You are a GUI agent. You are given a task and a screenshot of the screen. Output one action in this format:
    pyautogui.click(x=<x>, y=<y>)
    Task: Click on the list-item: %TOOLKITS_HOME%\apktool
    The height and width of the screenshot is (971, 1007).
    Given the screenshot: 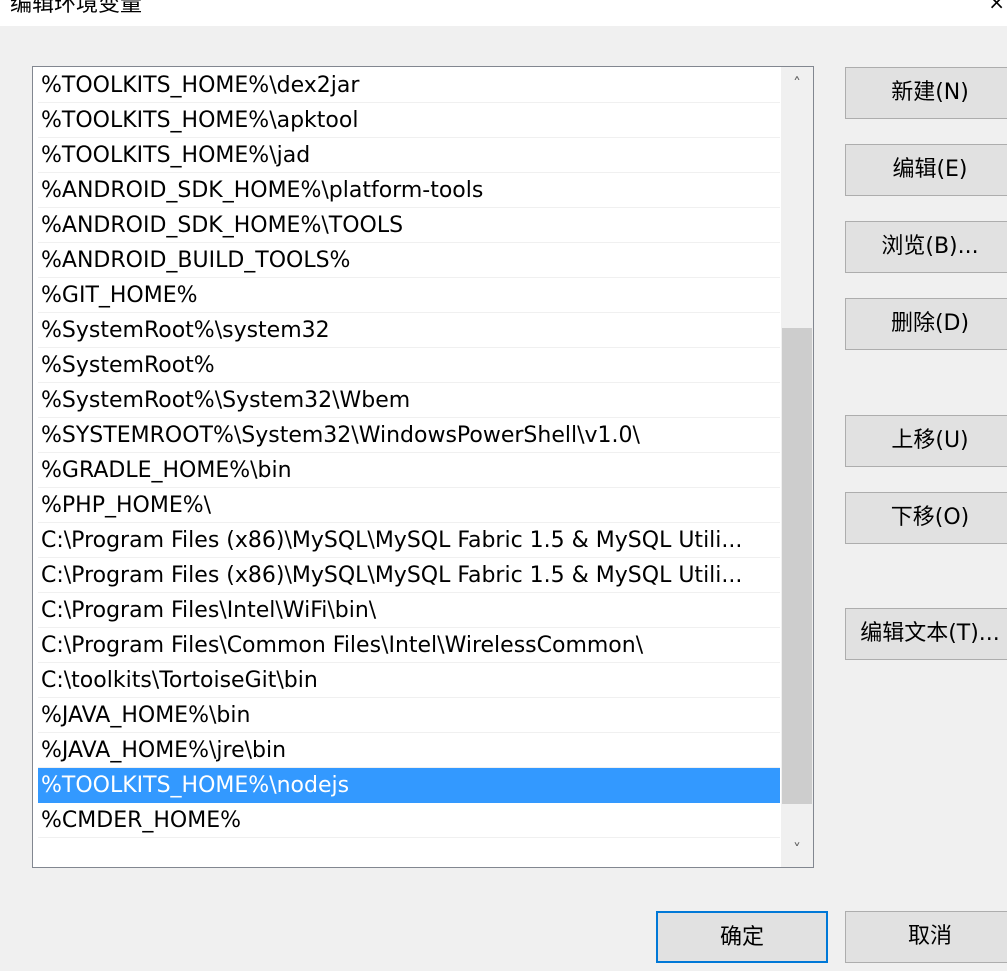 What is the action you would take?
    pyautogui.click(x=409, y=120)
    